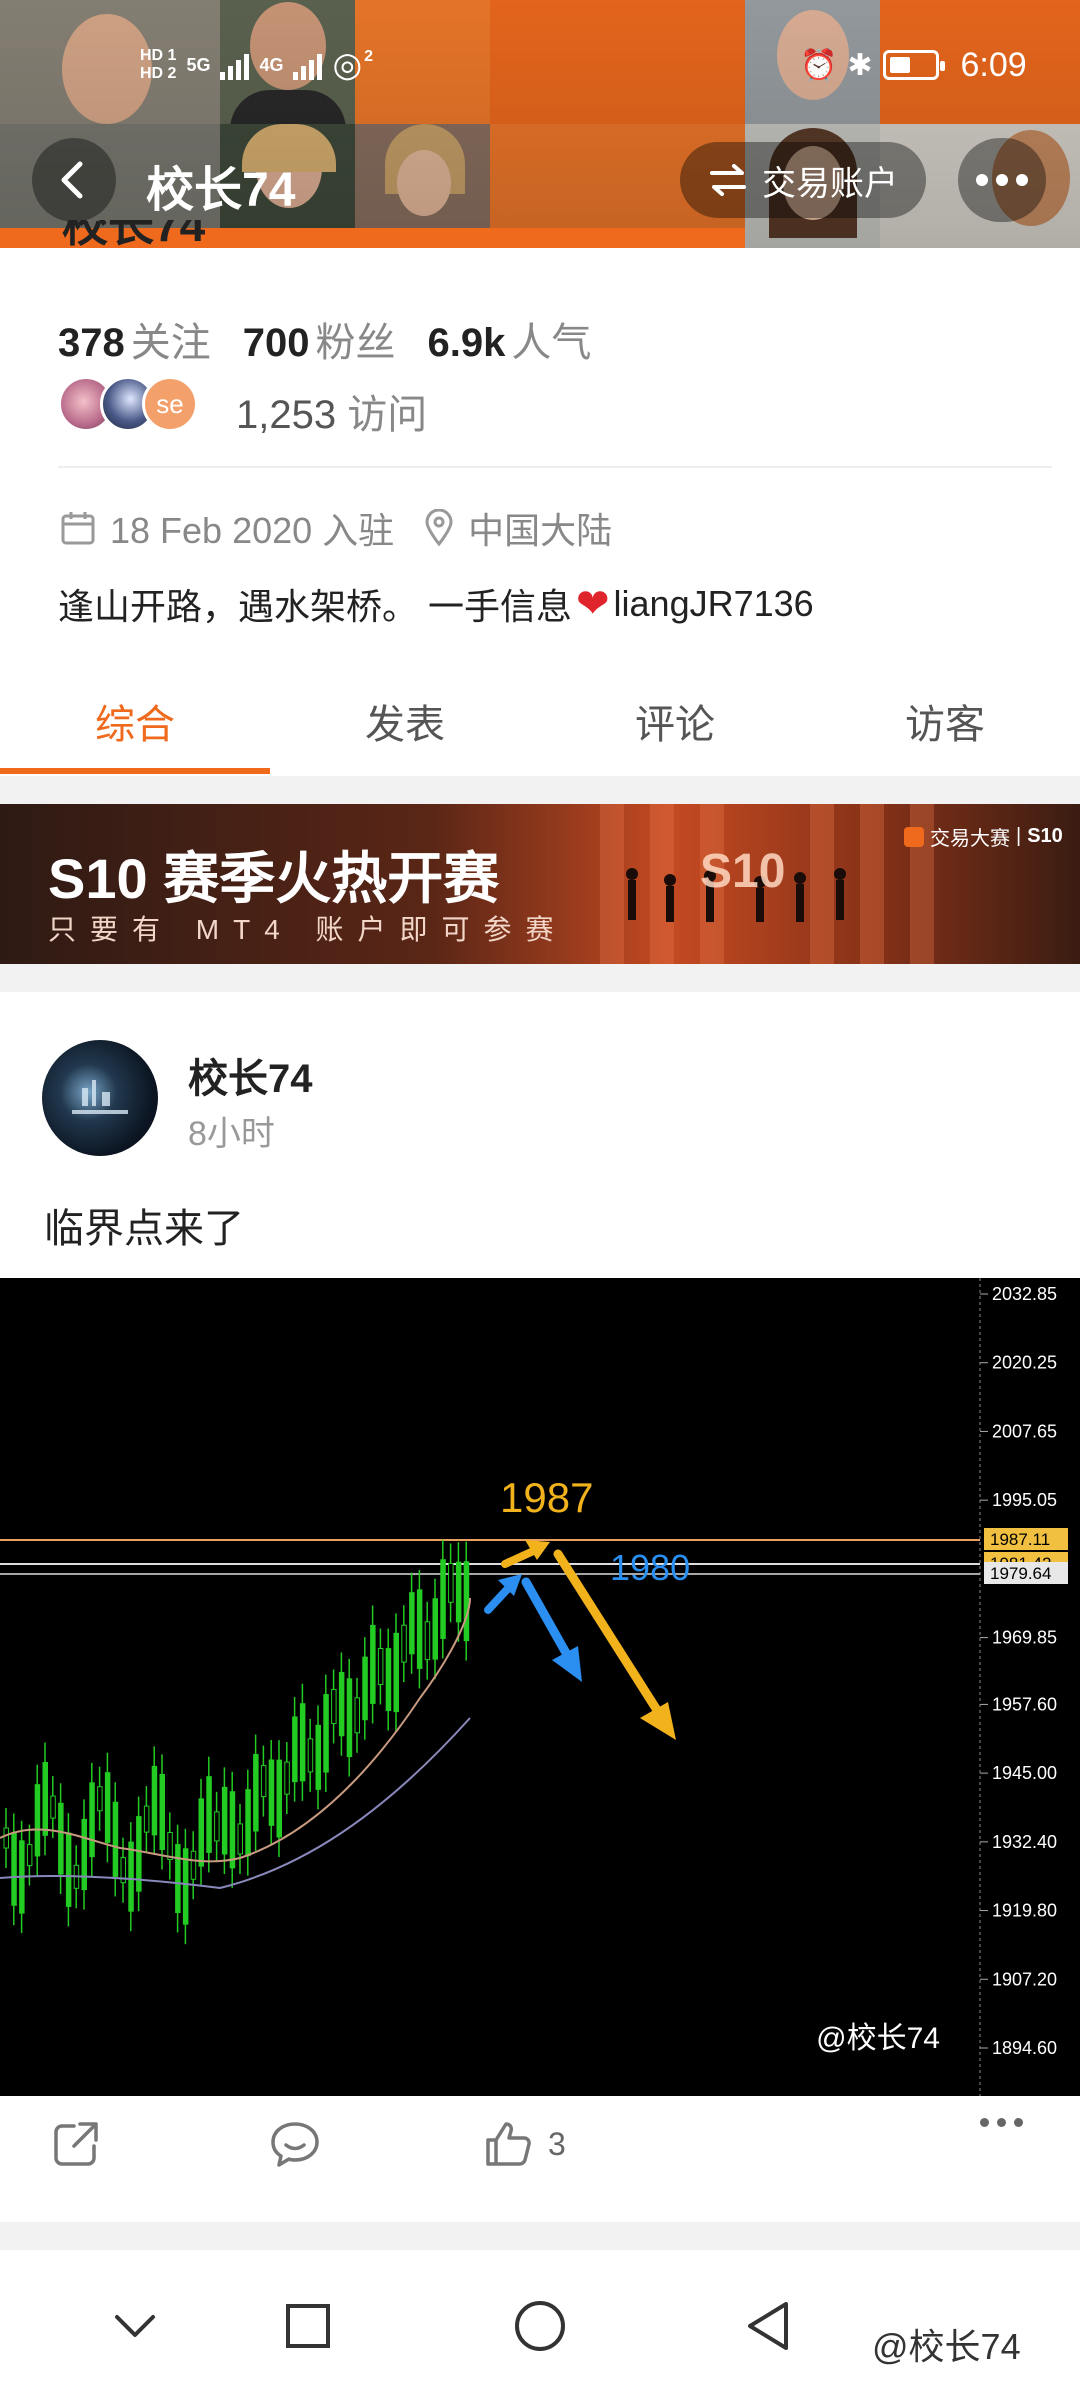 This screenshot has height=2400, width=1080. Describe the element at coordinates (503, 1594) in the screenshot. I see `blue-arrow-up` at that location.